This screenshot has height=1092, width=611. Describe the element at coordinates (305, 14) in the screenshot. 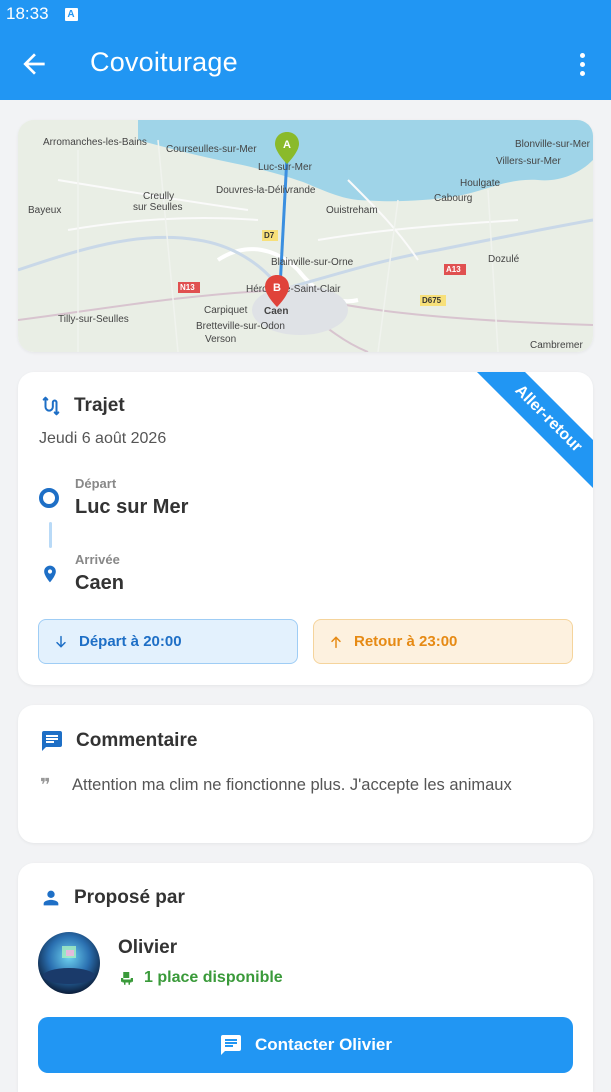

I see `status-bar: 18:33 A` at that location.